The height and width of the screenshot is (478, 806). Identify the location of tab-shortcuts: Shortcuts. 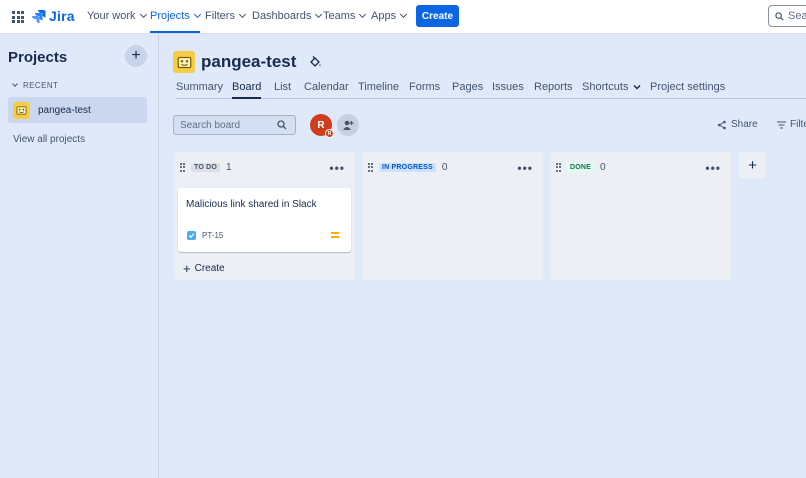
(611, 87).